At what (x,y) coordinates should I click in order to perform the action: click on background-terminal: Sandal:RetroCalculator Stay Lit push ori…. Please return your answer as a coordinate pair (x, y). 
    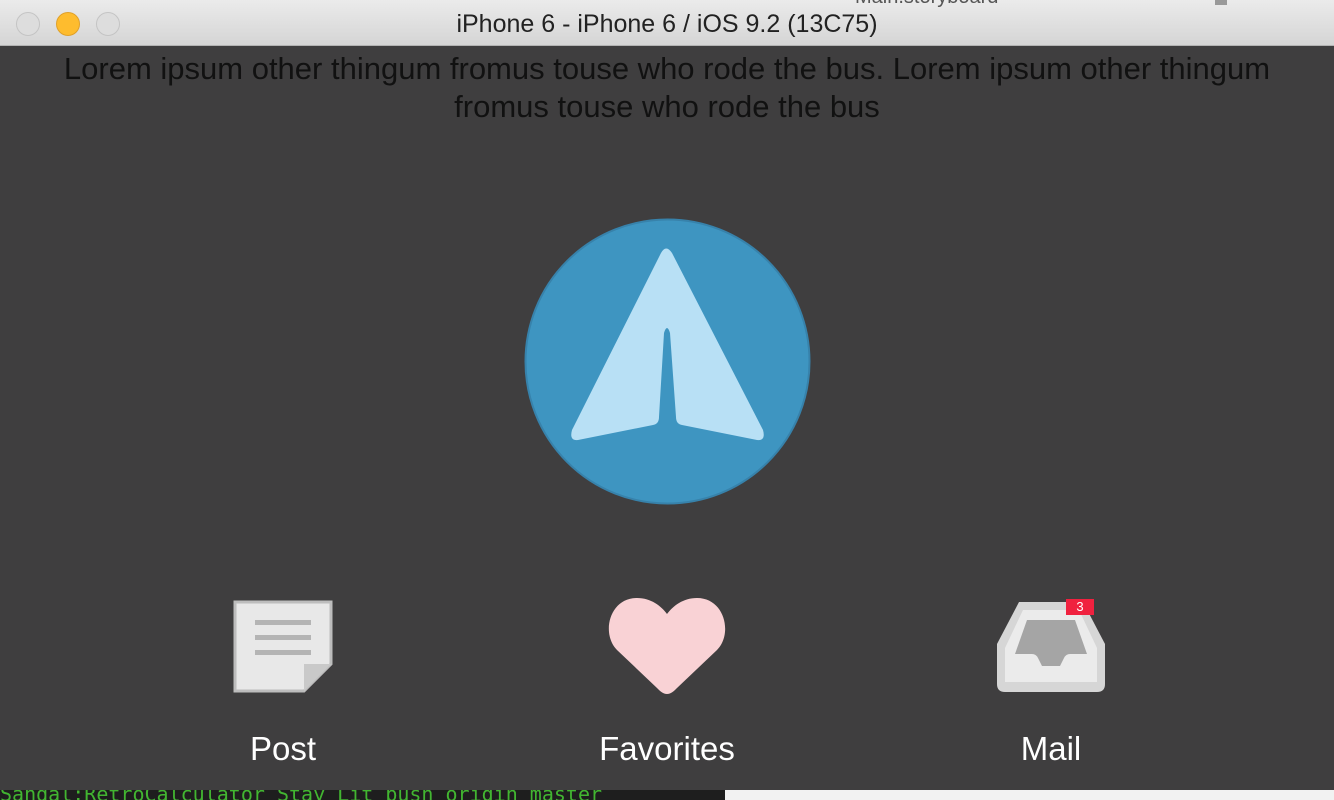
    Looking at the image, I should click on (362, 795).